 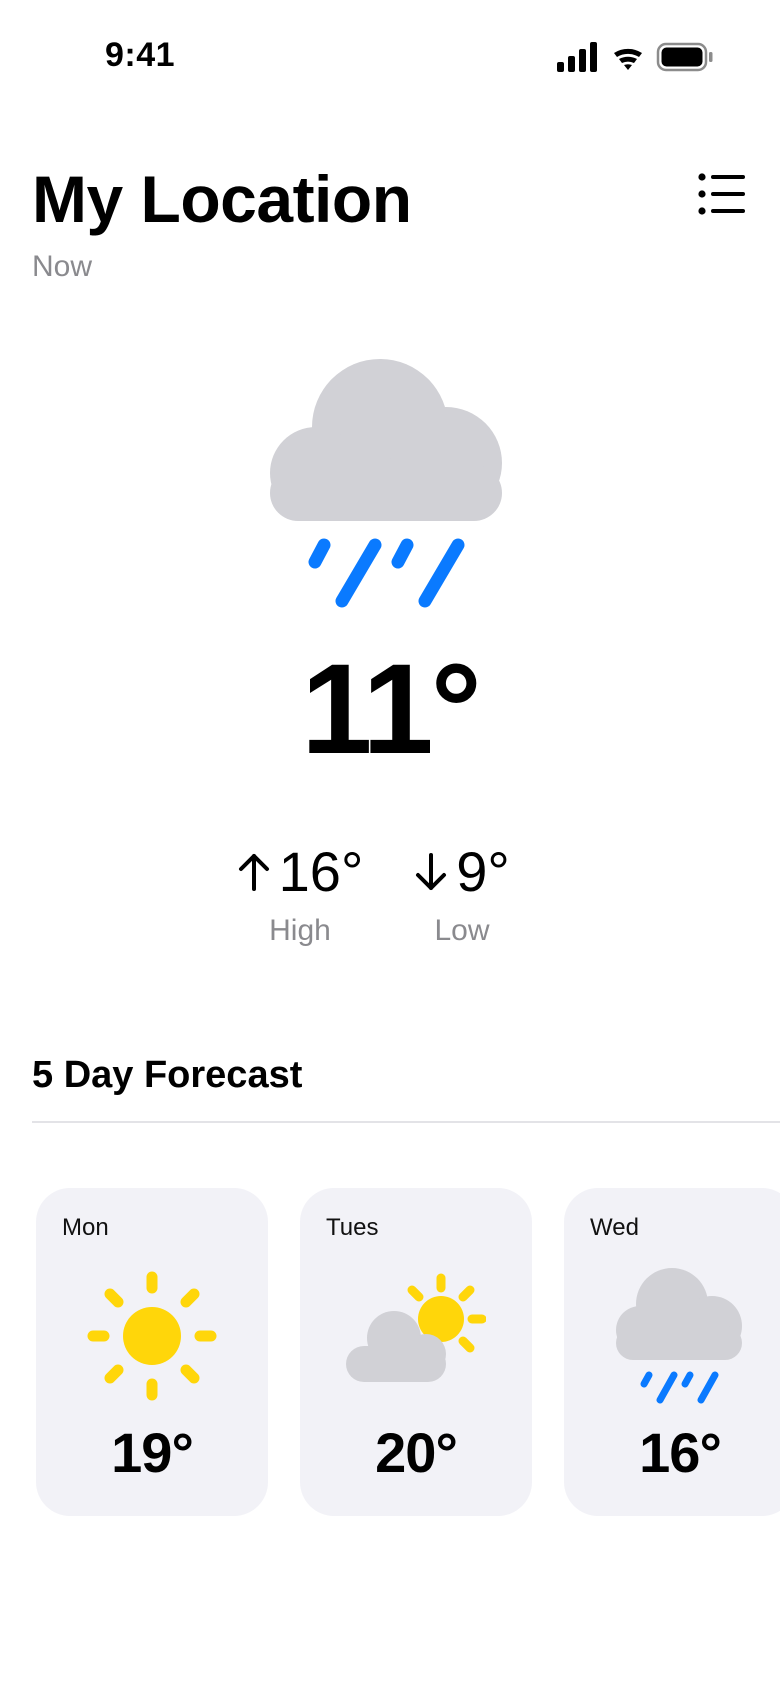 What do you see at coordinates (222, 199) in the screenshot?
I see `page-title: My Location` at bounding box center [222, 199].